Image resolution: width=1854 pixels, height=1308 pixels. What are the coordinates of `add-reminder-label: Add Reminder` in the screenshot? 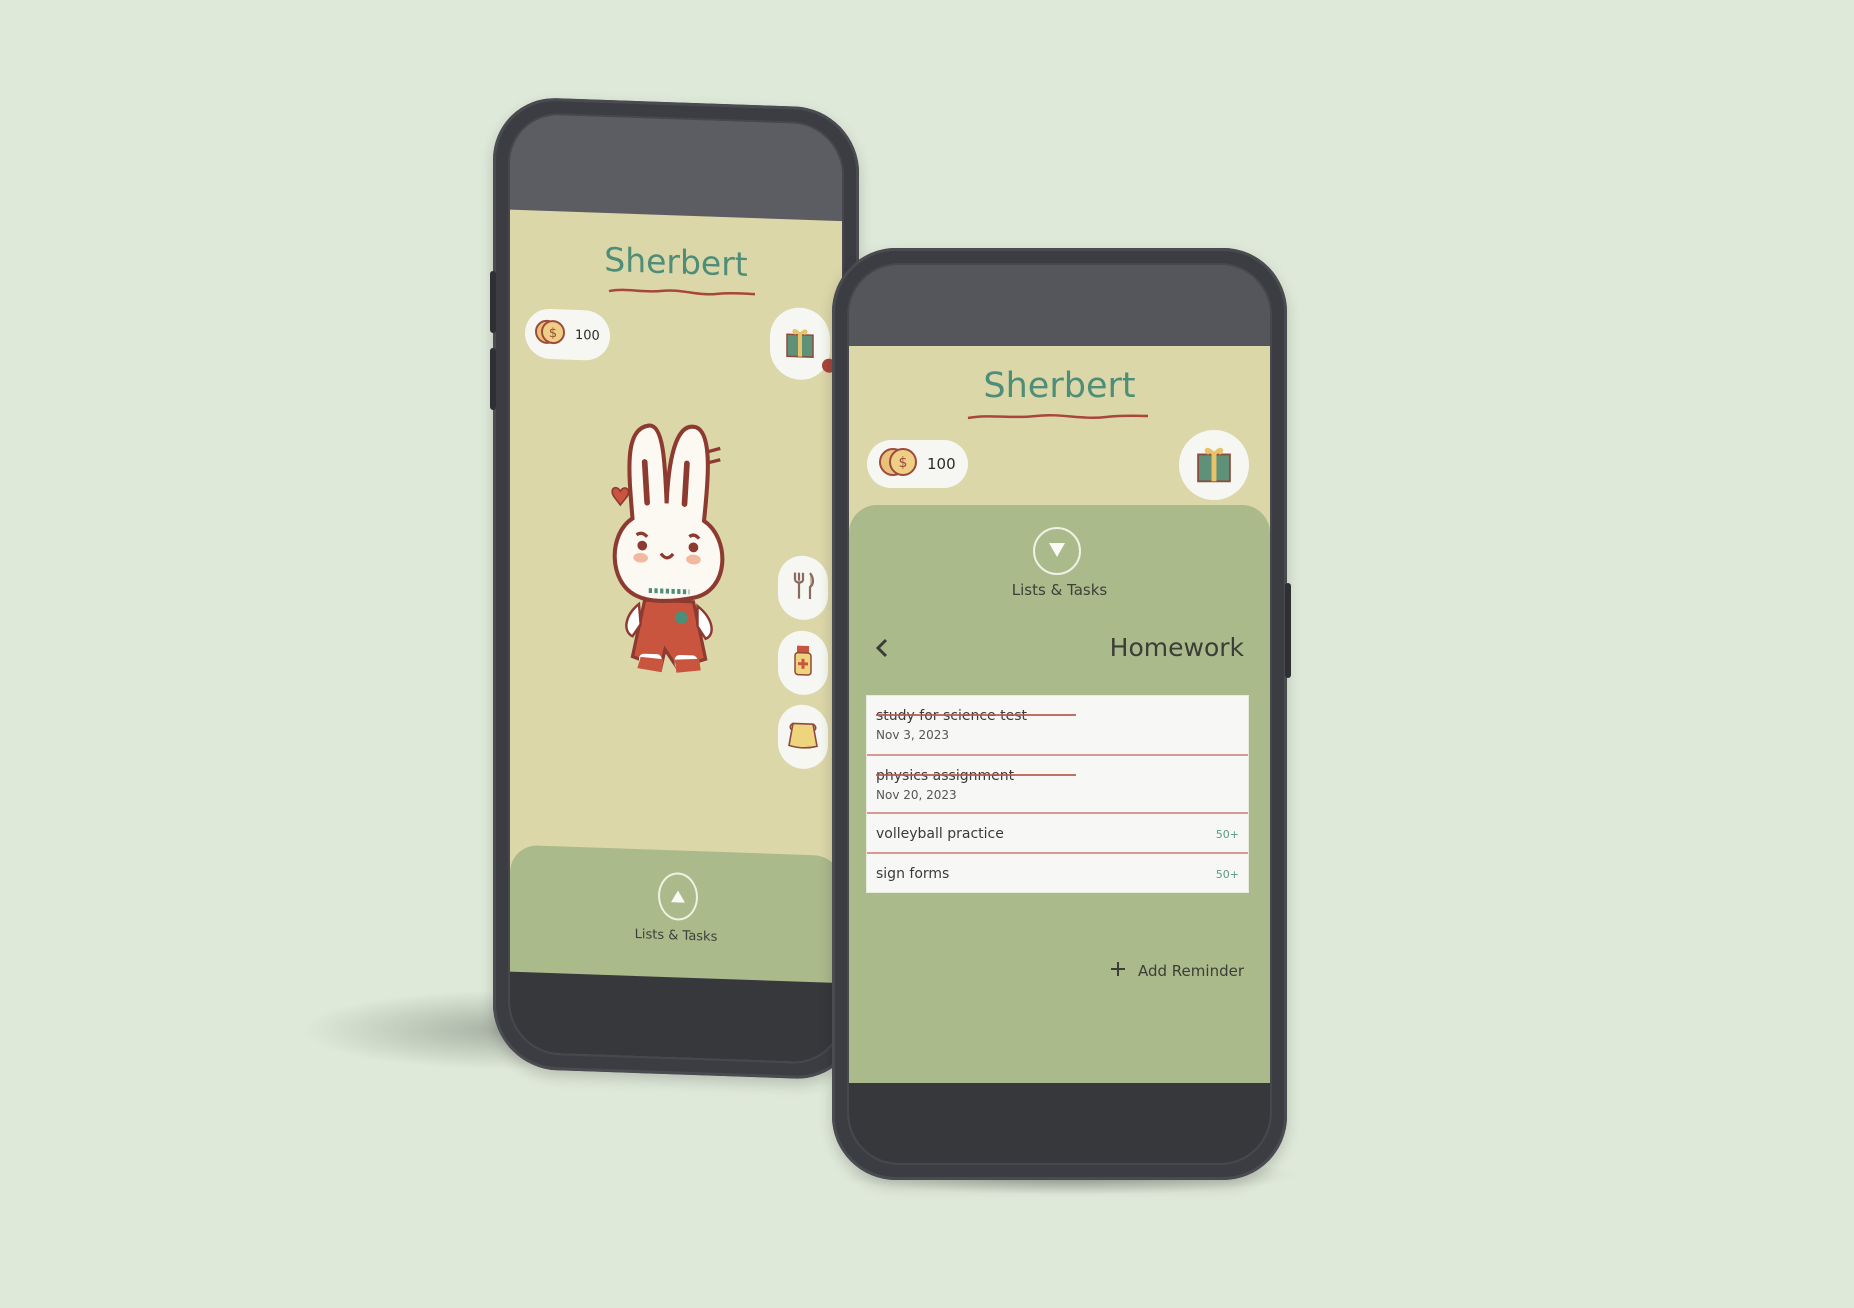 It's located at (1191, 971).